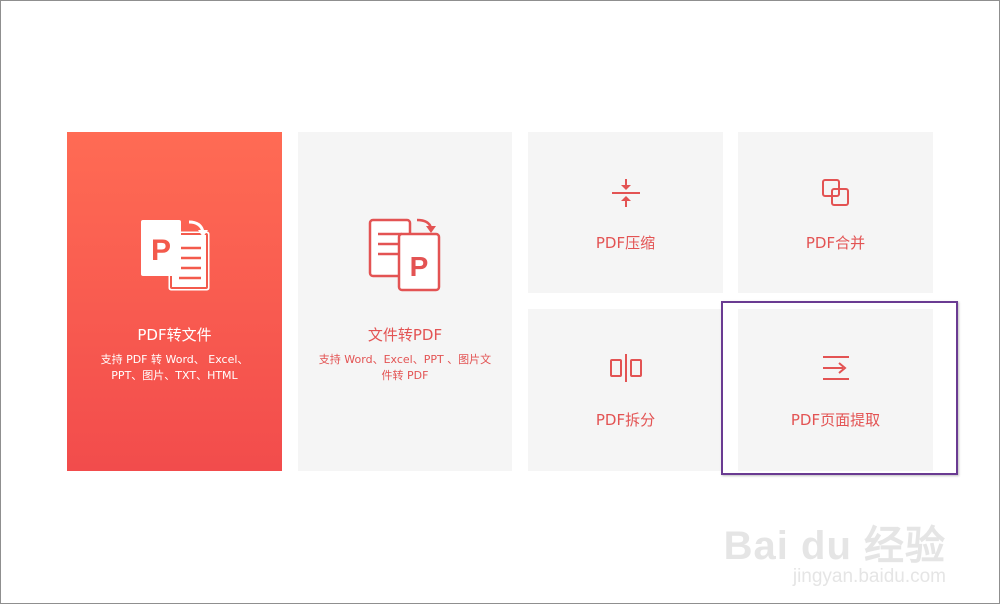 The width and height of the screenshot is (1000, 604). Describe the element at coordinates (869, 576) in the screenshot. I see `watermark-sub: jingyan.baidu.com` at that location.